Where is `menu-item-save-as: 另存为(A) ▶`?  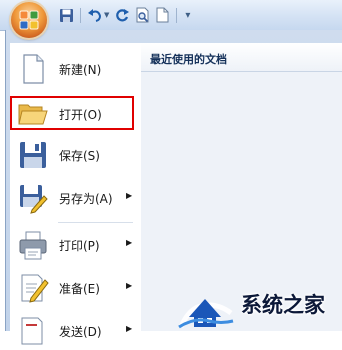
menu-item-save-as: 另存为(A) ▶ is located at coordinates (76, 197).